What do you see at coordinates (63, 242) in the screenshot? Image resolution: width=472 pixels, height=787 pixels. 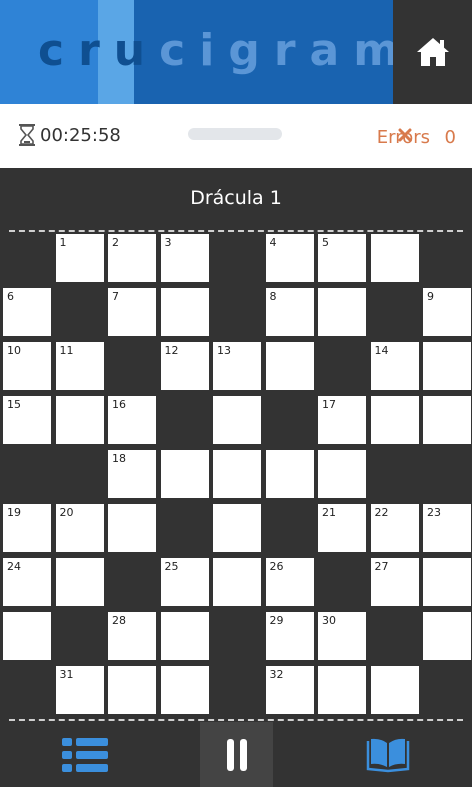 I see `clue-number: 1` at bounding box center [63, 242].